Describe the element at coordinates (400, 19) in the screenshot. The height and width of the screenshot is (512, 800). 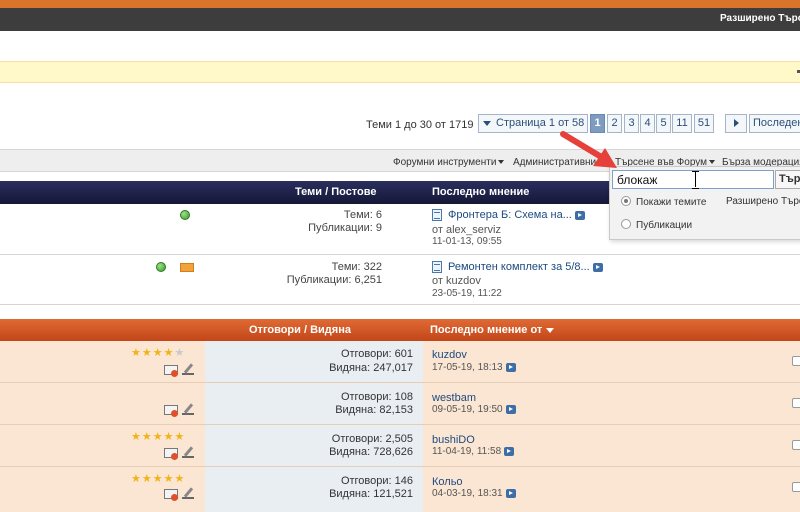
I see `navbar: Разширено Търсе` at that location.